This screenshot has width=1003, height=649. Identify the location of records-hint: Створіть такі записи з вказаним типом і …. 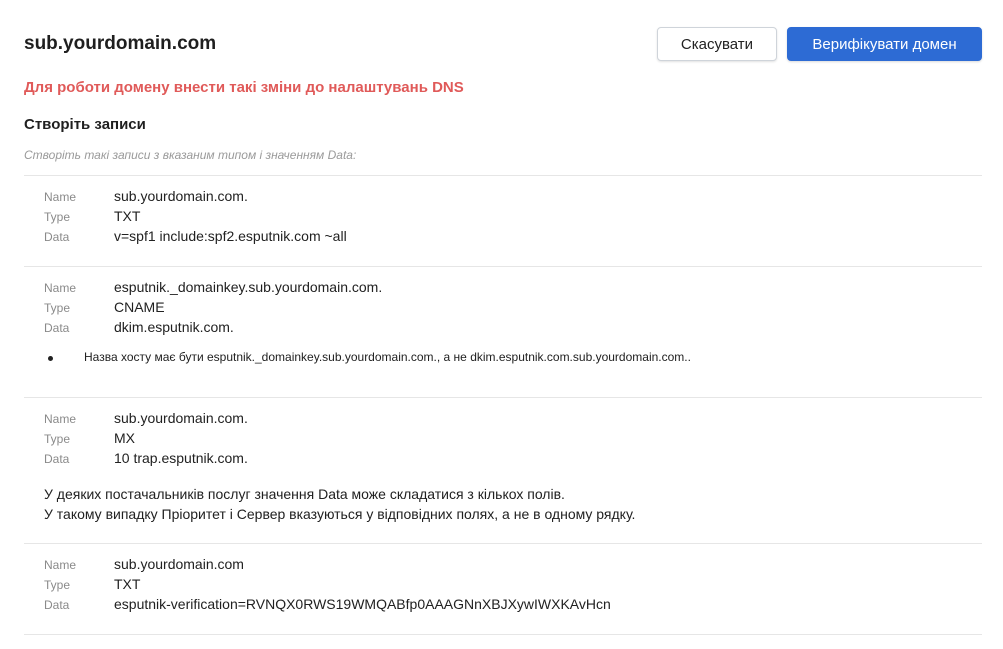
(190, 155).